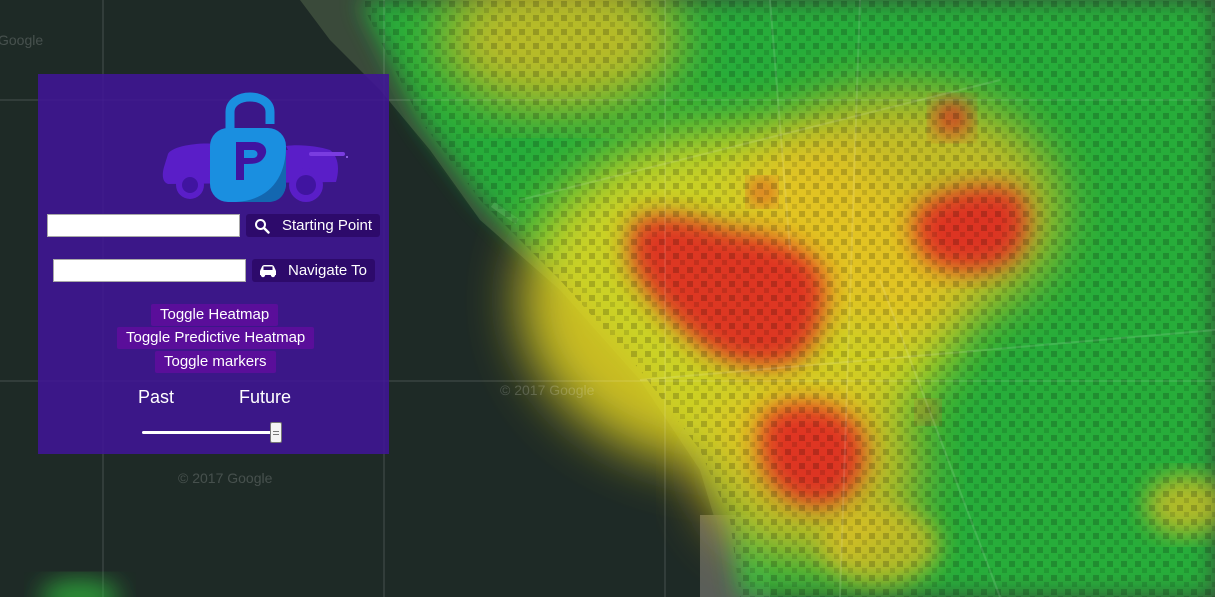 This screenshot has width=1215, height=597. What do you see at coordinates (212, 432) in the screenshot?
I see `time-slider-track` at bounding box center [212, 432].